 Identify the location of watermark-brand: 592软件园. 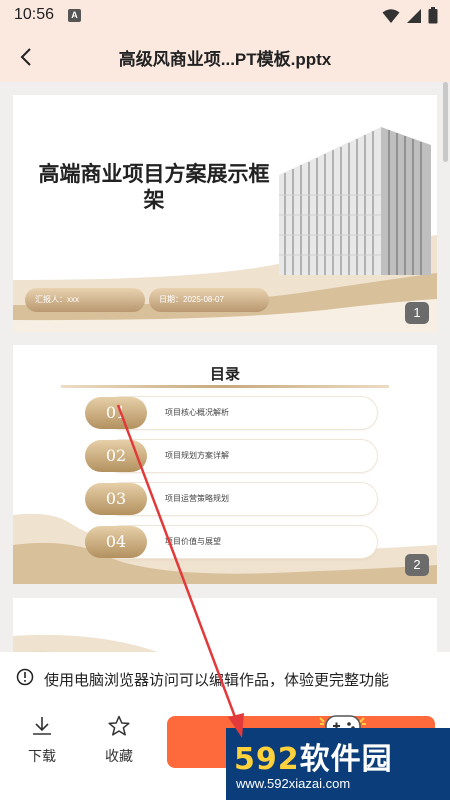
(313, 756).